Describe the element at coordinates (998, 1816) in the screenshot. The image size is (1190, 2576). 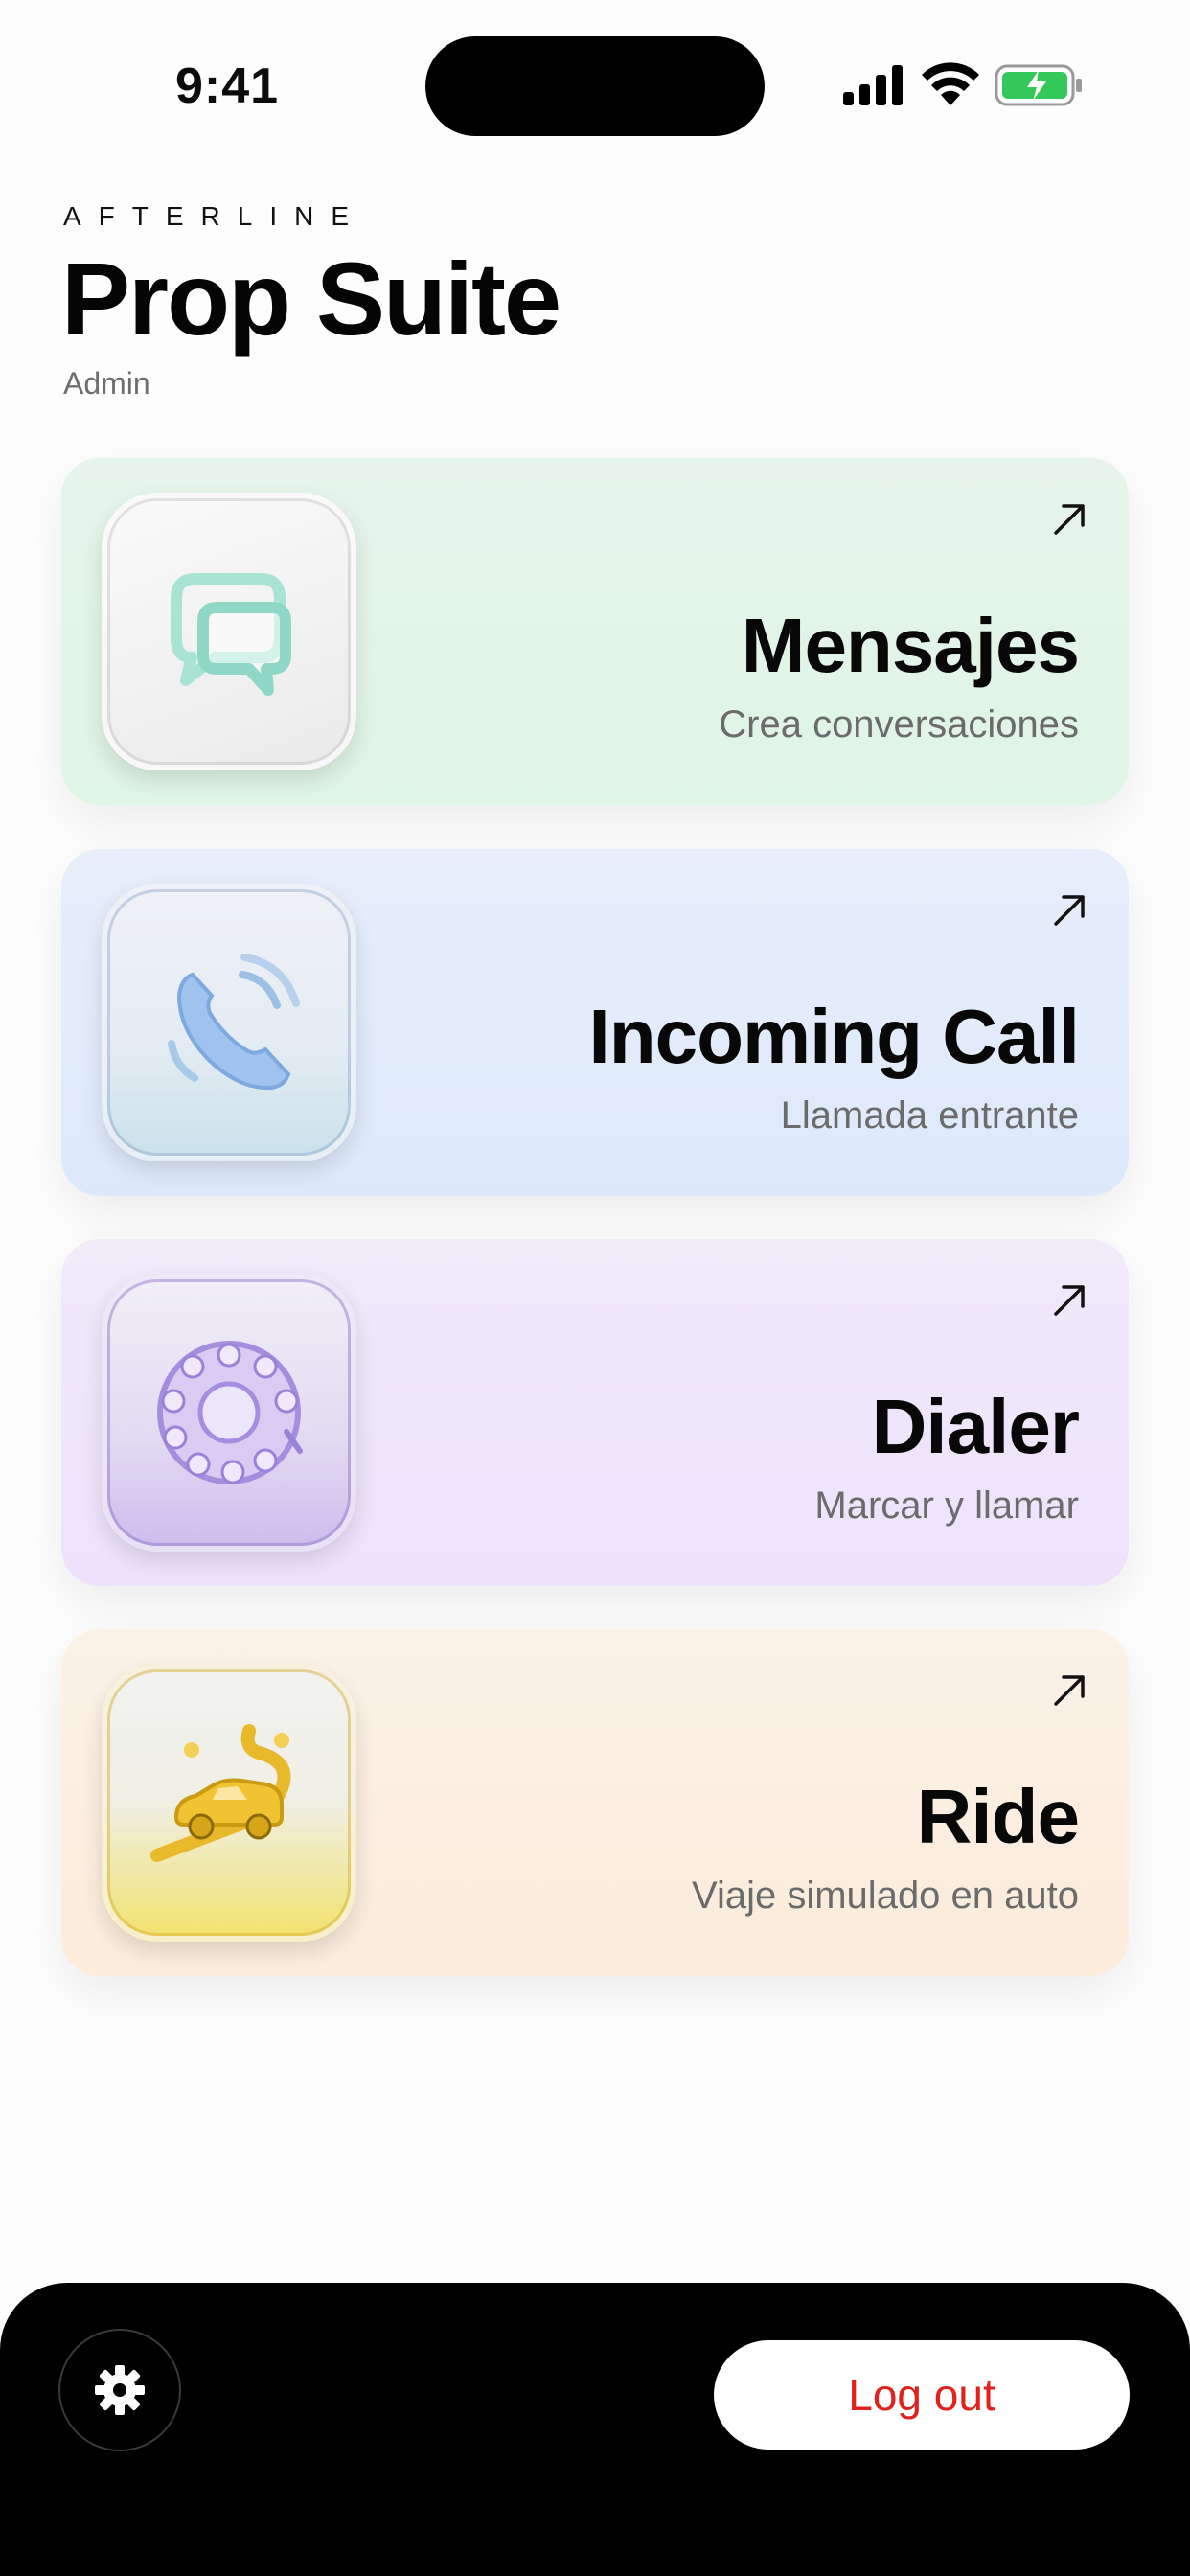
I see `card-title: Ride` at that location.